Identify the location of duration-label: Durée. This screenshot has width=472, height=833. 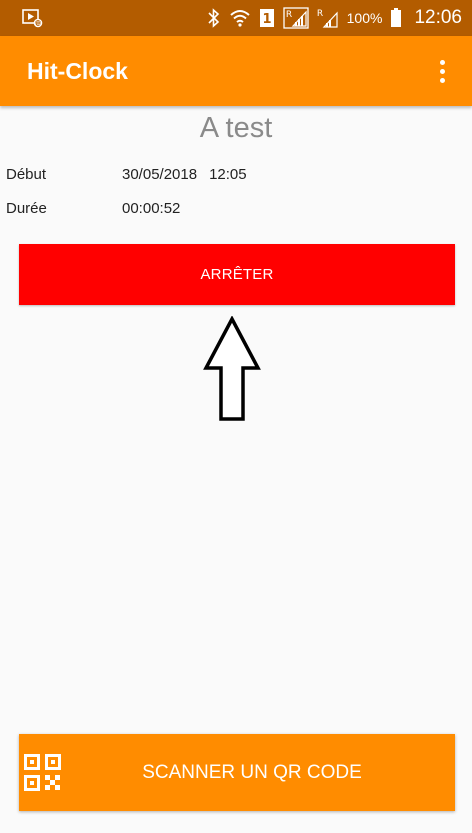
(26, 208).